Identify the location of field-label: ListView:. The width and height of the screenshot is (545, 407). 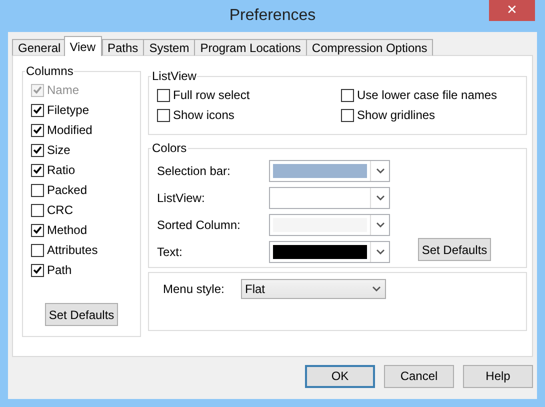
(181, 197).